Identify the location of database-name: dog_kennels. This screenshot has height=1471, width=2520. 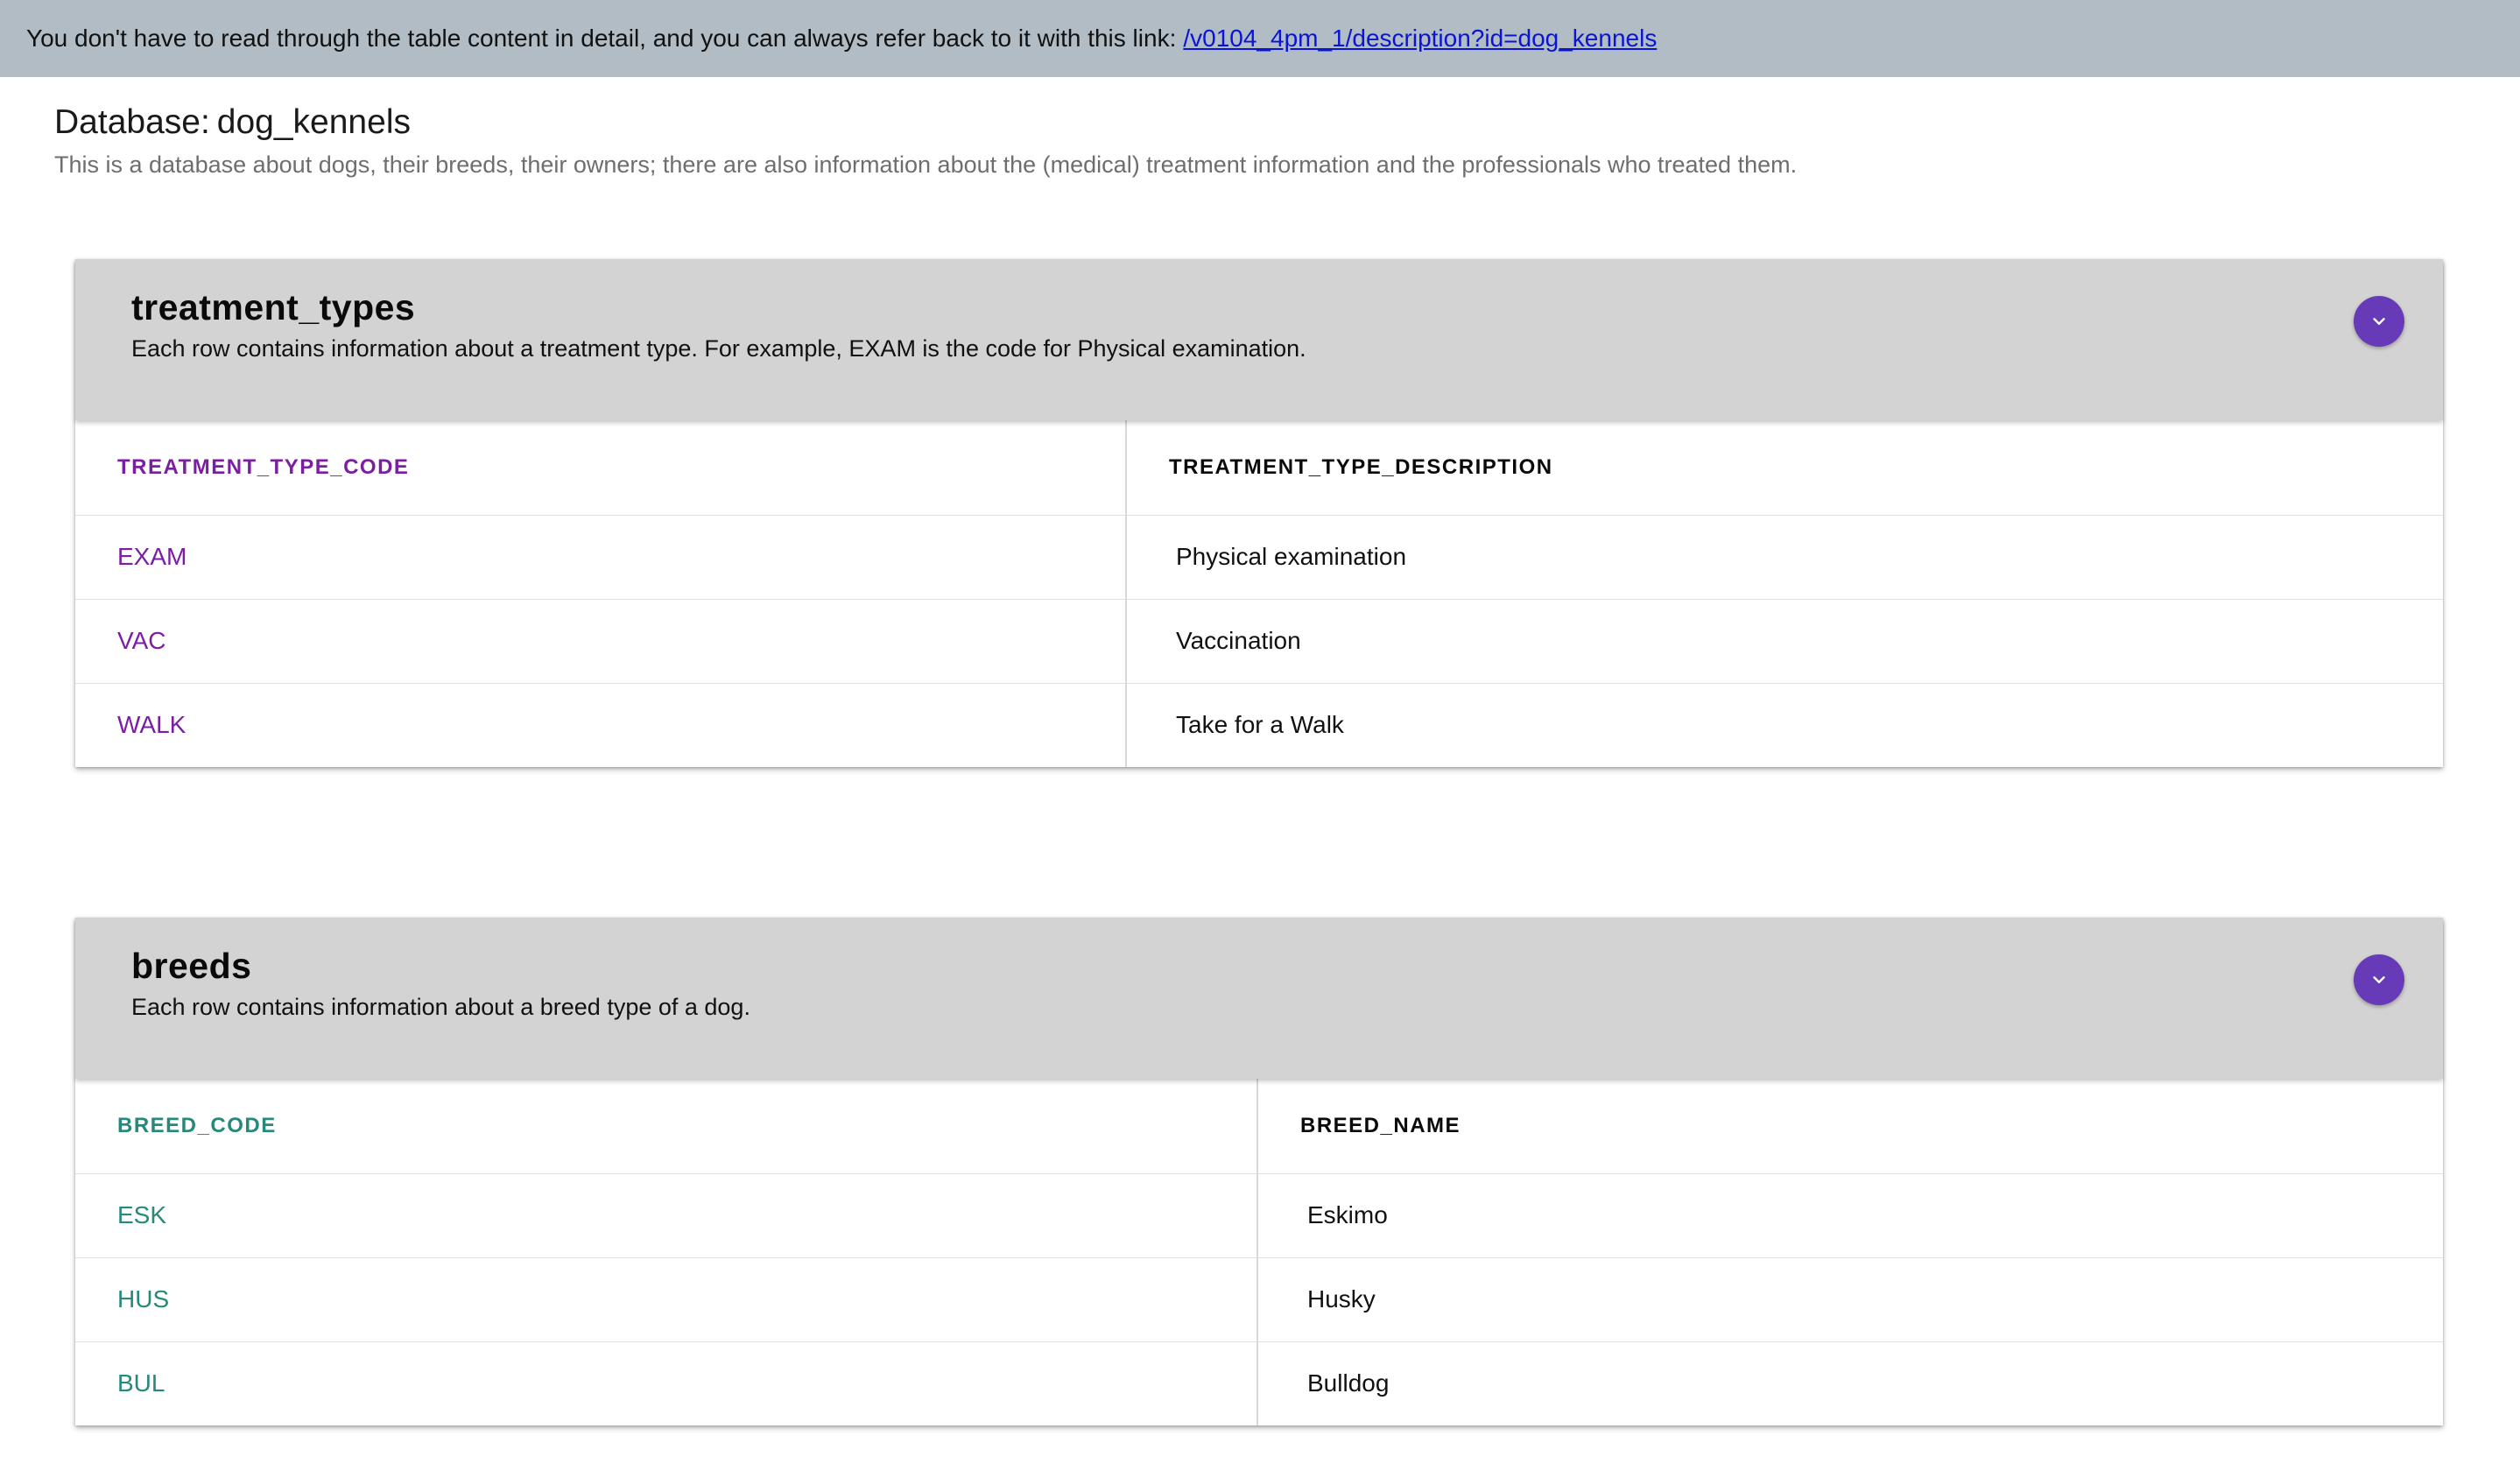
(313, 122).